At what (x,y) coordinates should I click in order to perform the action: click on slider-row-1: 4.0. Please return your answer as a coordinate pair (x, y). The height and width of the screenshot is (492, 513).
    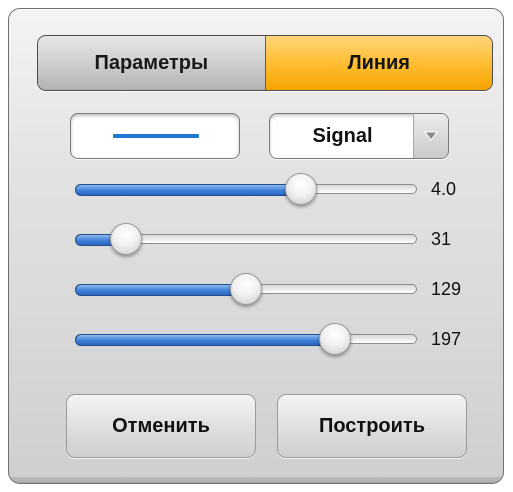
    Looking at the image, I should click on (285, 190).